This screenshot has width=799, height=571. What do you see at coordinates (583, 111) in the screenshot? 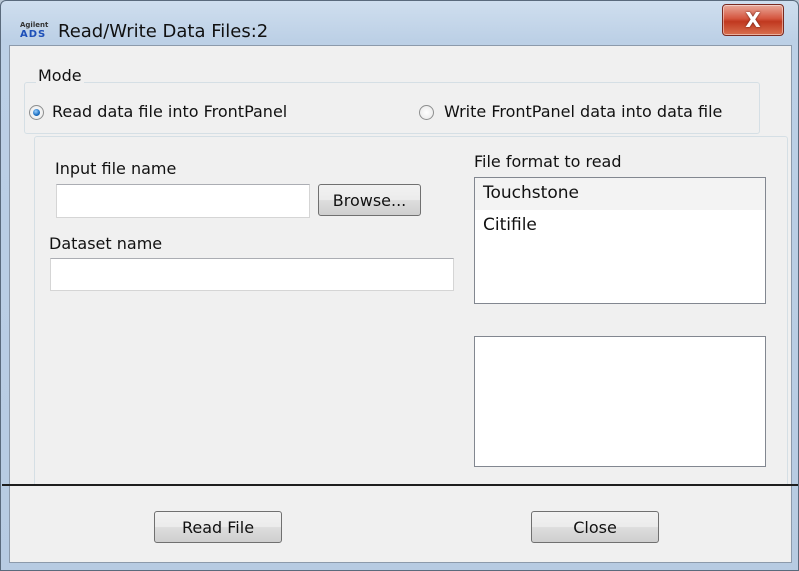
I see `radio-write-mode-label: Write FrontPanel data into data file` at bounding box center [583, 111].